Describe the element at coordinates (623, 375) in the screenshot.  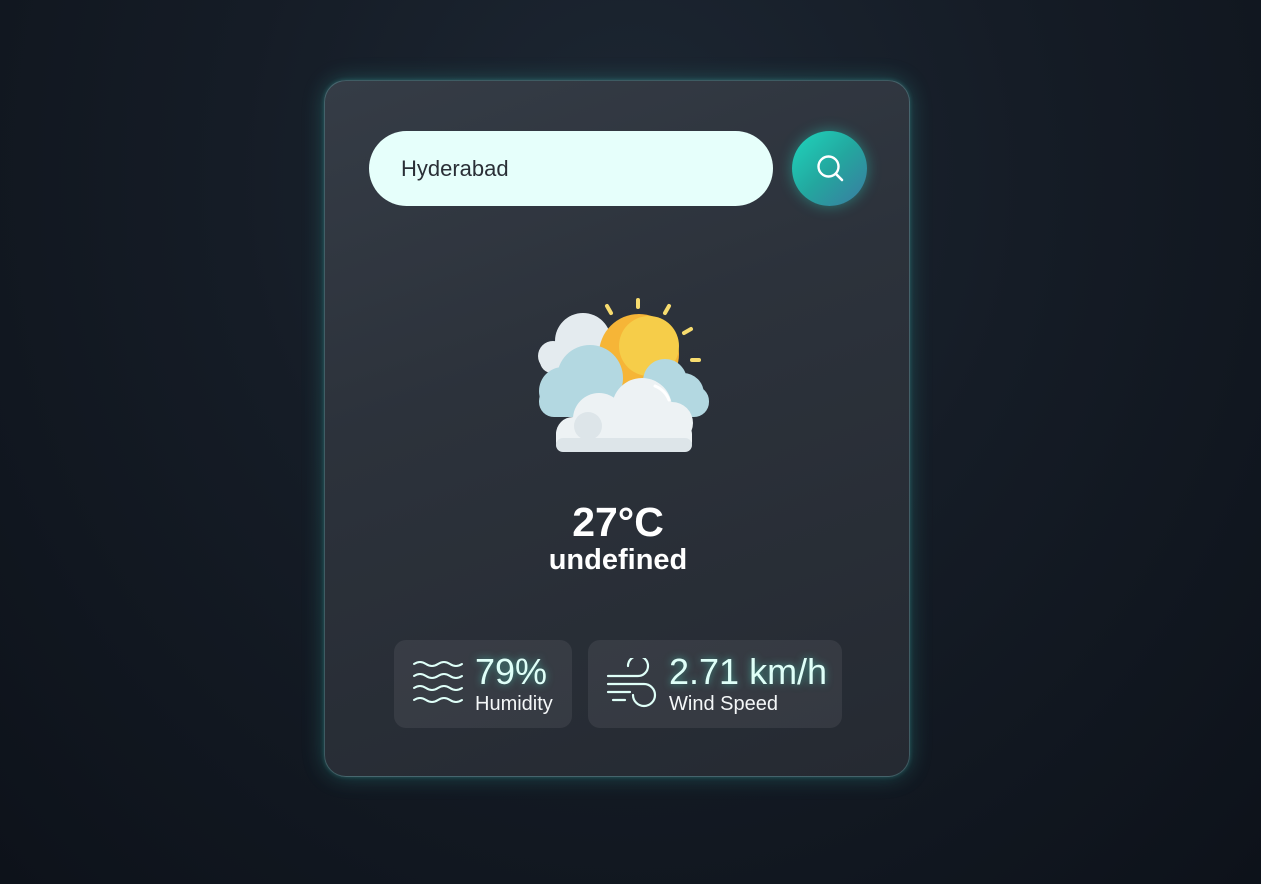
I see `partly-cloudy-icon` at that location.